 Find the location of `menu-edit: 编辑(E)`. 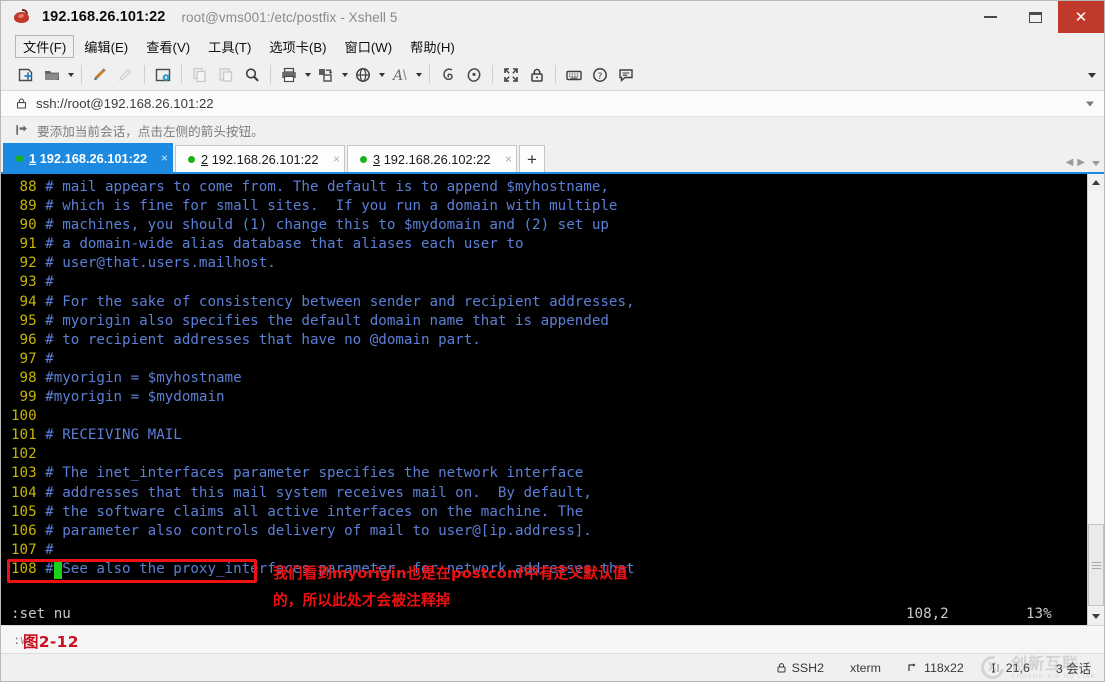

menu-edit: 编辑(E) is located at coordinates (106, 46).